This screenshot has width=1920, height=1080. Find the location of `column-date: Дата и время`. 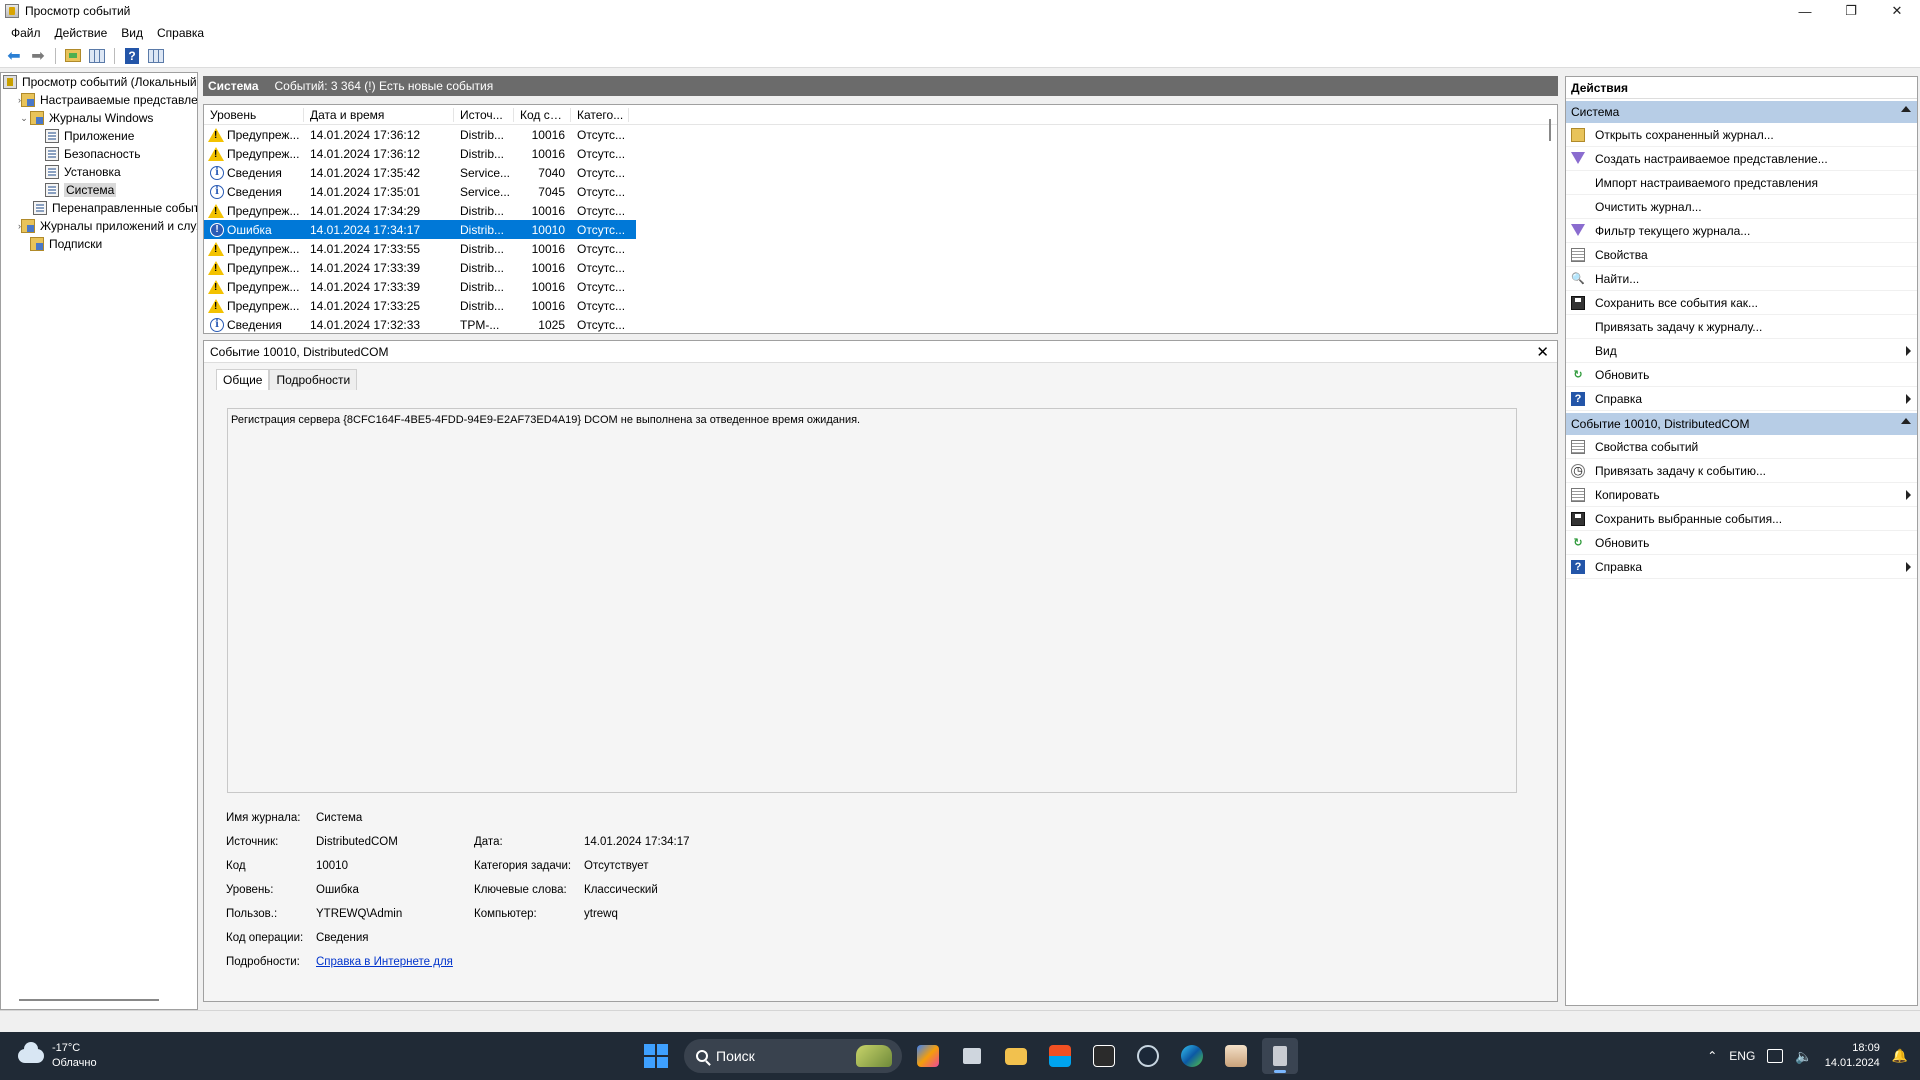

column-date: Дата и время is located at coordinates (379, 114).